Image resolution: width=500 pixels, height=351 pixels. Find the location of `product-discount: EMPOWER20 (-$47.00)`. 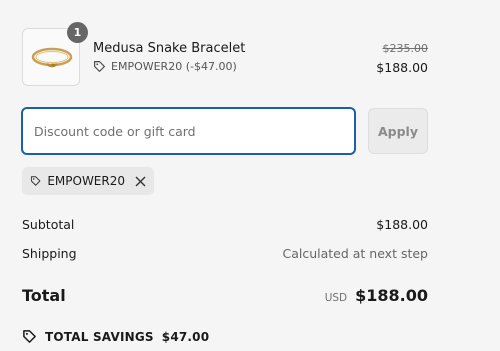

product-discount: EMPOWER20 (-$47.00) is located at coordinates (165, 66).